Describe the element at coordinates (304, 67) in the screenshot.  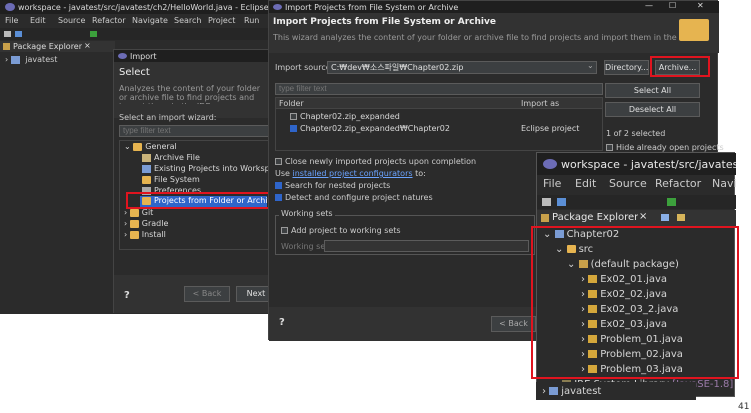
I see `import-source-label: Import source:` at that location.